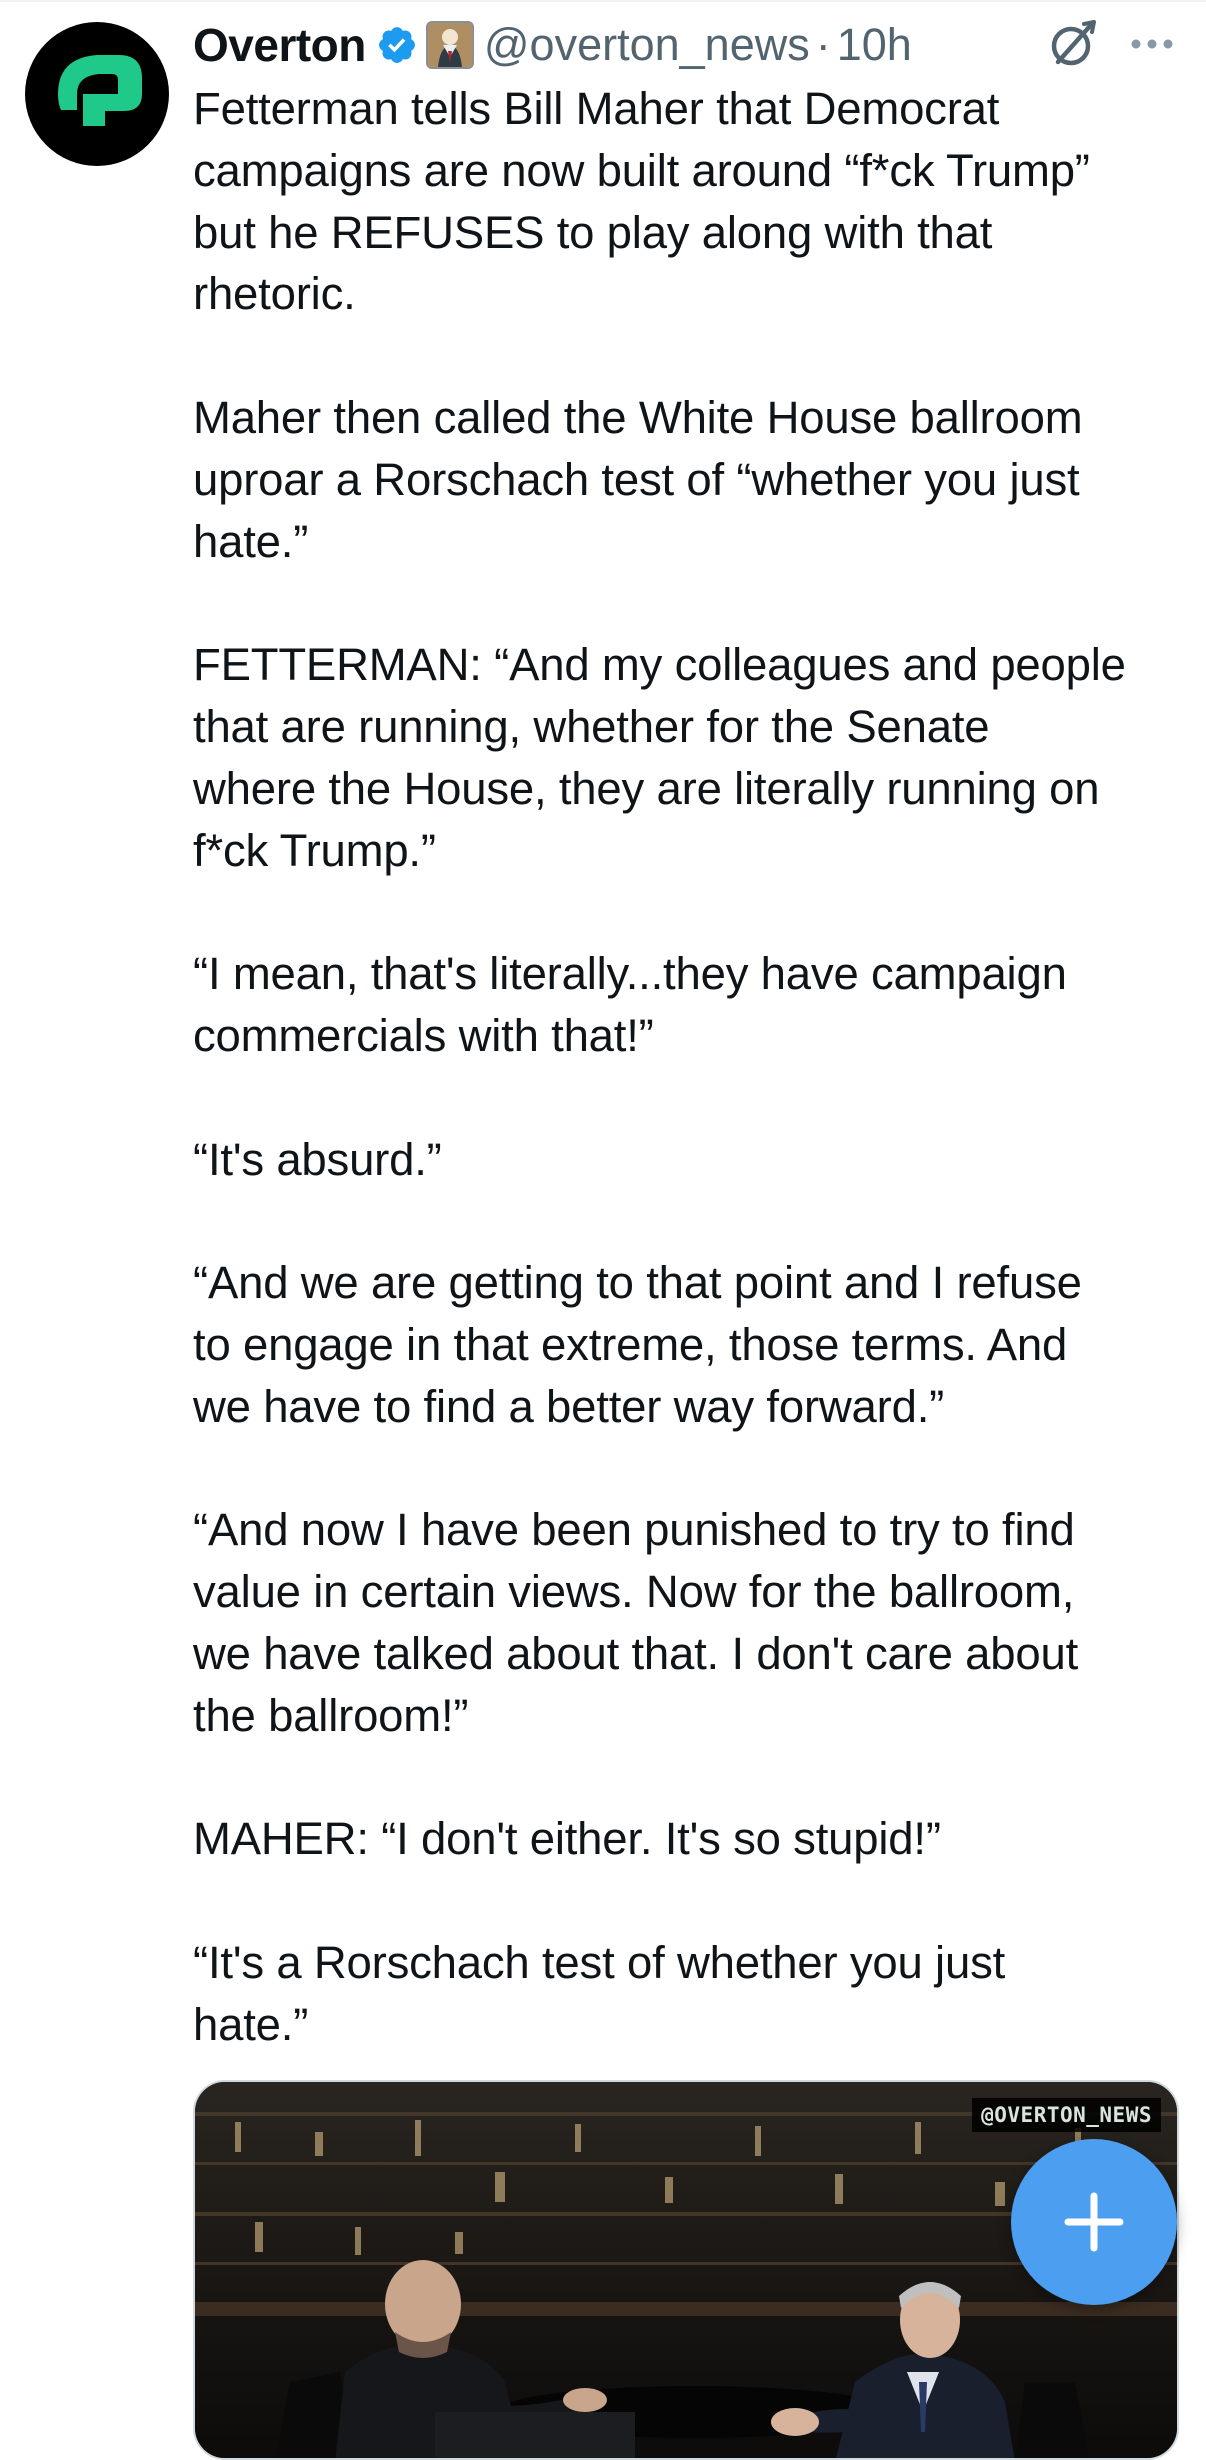 The width and height of the screenshot is (1206, 2460). What do you see at coordinates (279, 45) in the screenshot?
I see `display-name: Overton` at bounding box center [279, 45].